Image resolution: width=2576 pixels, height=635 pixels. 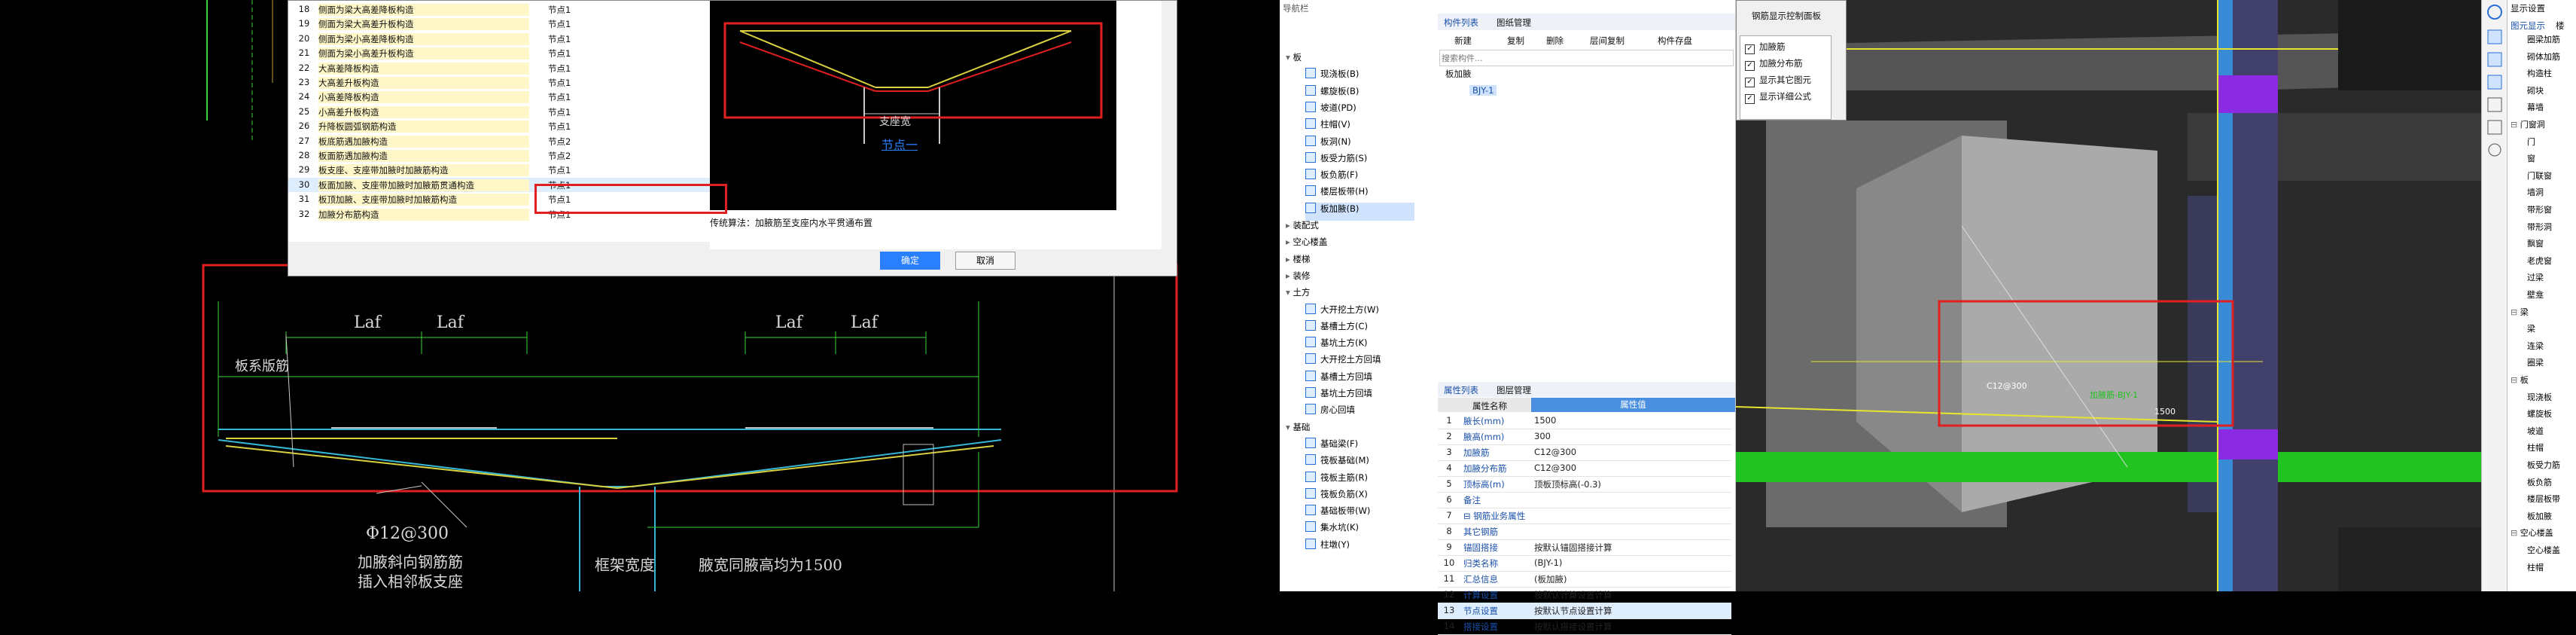 I want to click on display-item: 坡道, so click(x=2535, y=434).